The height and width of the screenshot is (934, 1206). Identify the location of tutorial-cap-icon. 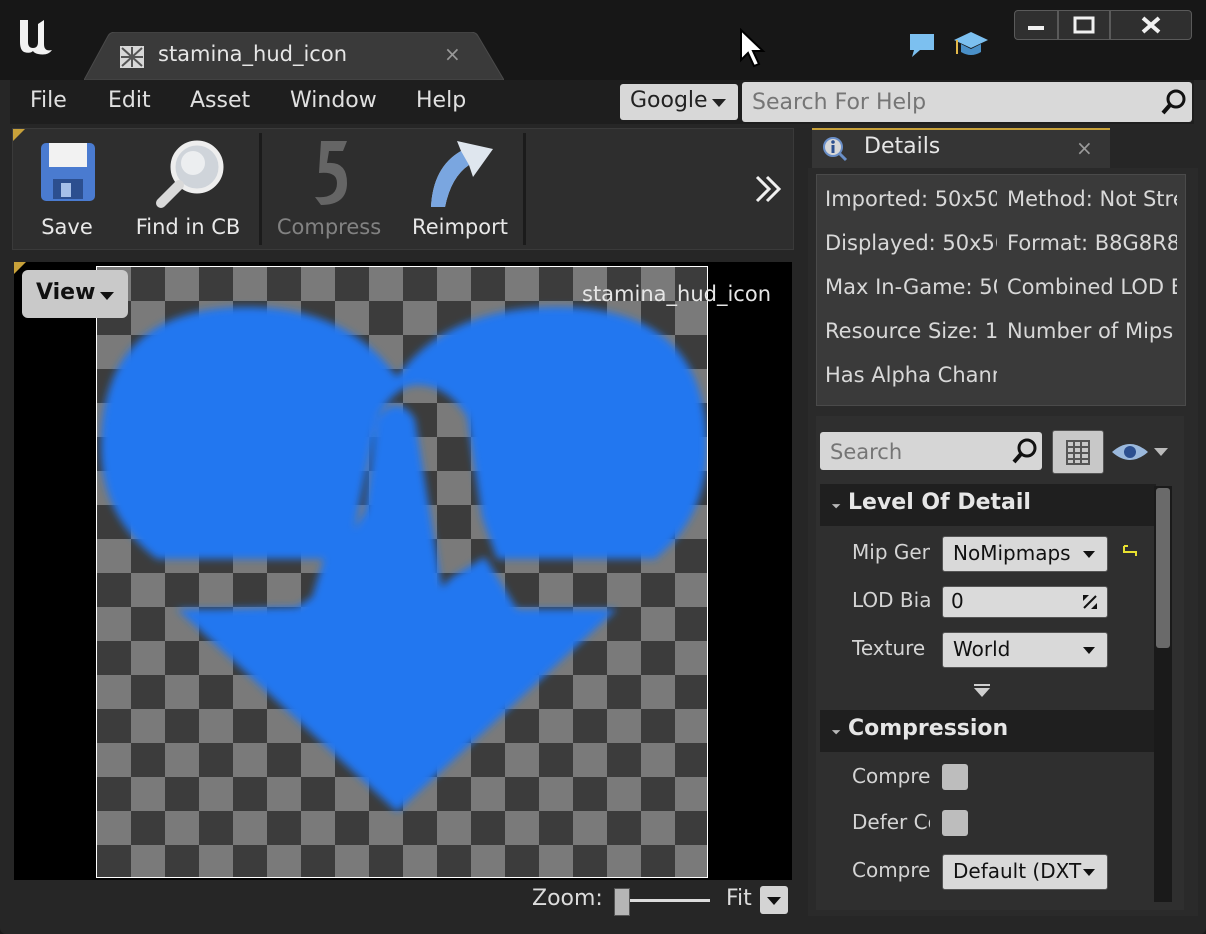
(971, 44).